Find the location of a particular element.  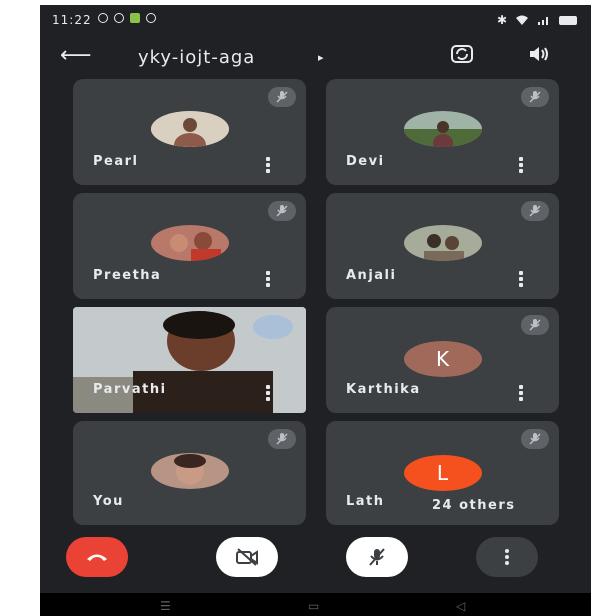

participant-video-tile: Parvathi is located at coordinates (189, 360).